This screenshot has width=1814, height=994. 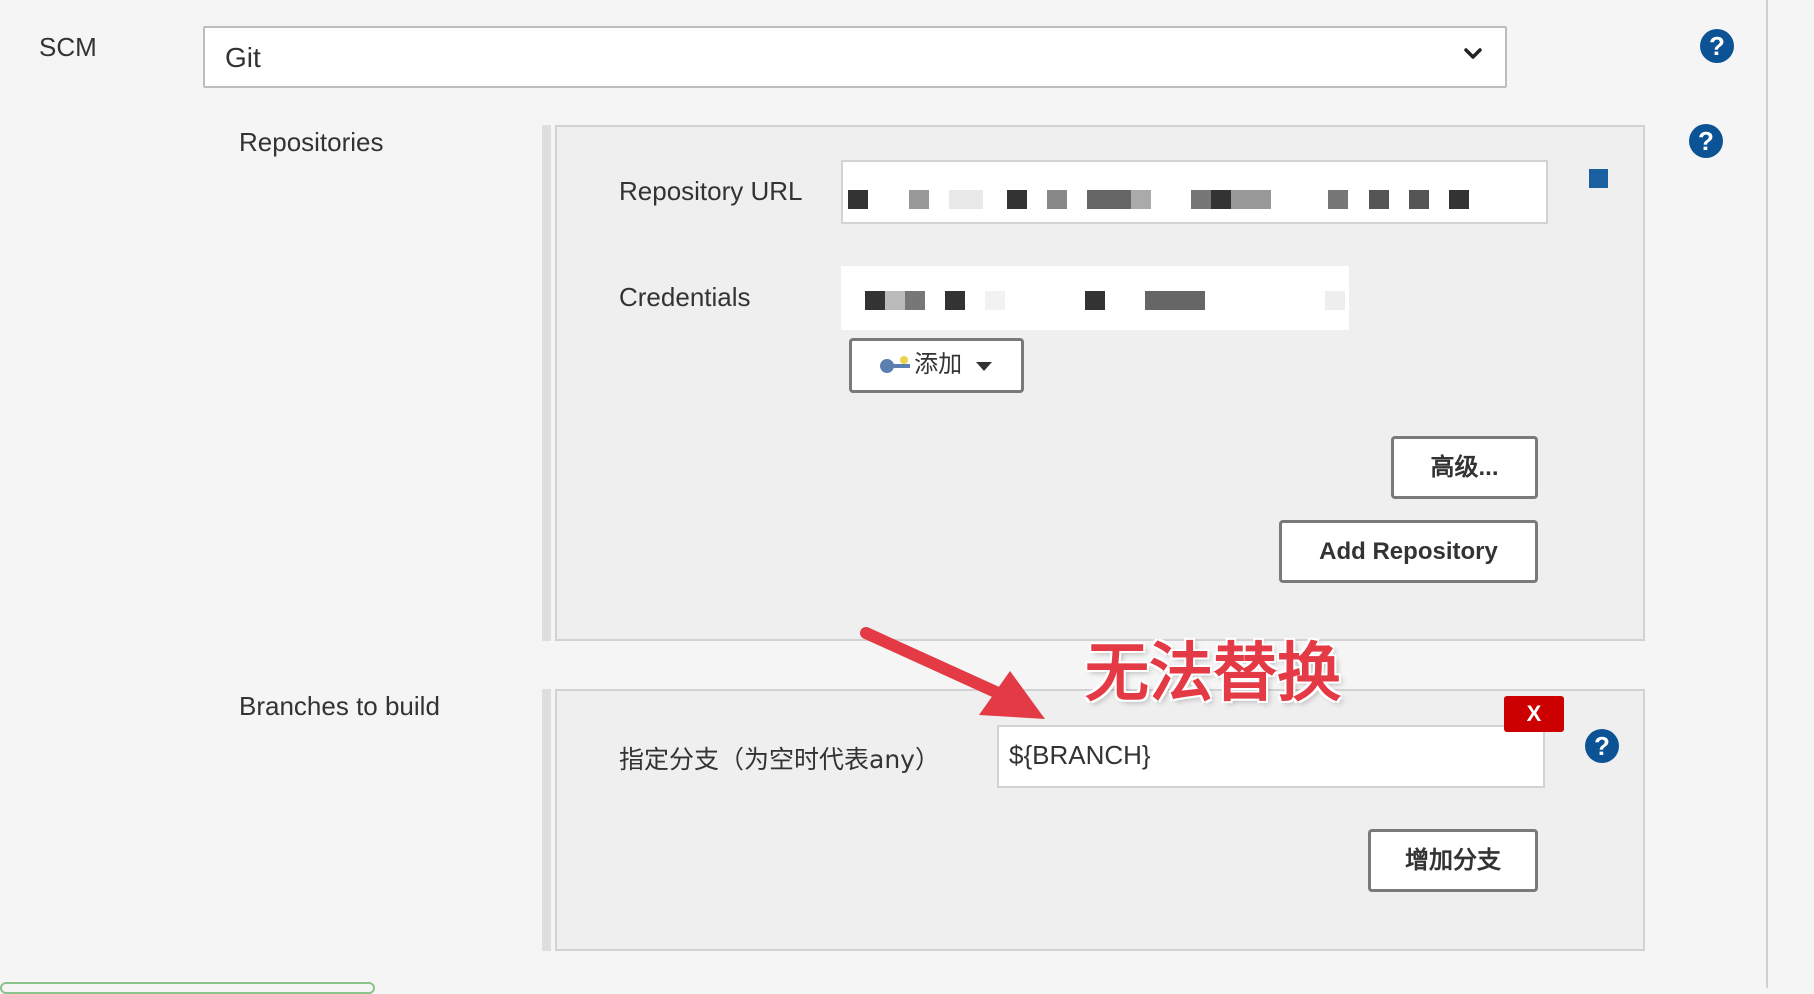 I want to click on status-indicator, so click(x=1598, y=178).